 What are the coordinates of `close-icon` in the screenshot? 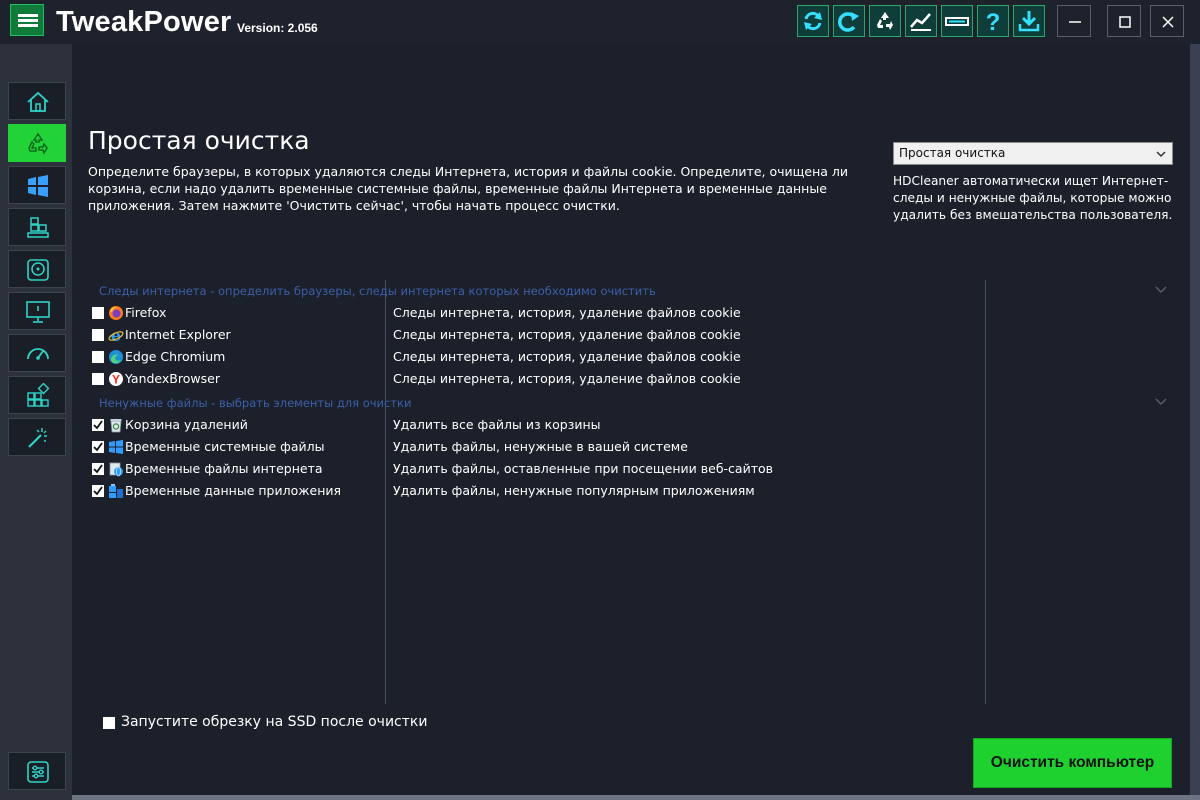 It's located at (1168, 22).